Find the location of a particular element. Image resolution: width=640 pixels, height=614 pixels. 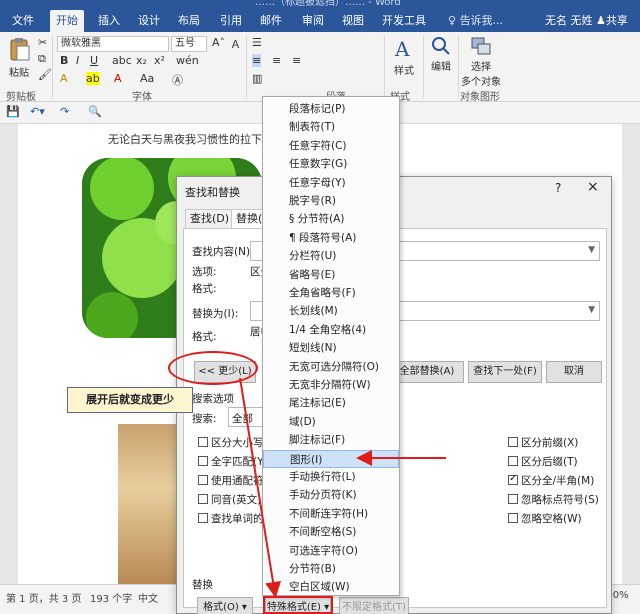

annotation-arrows is located at coordinates (342, 487).